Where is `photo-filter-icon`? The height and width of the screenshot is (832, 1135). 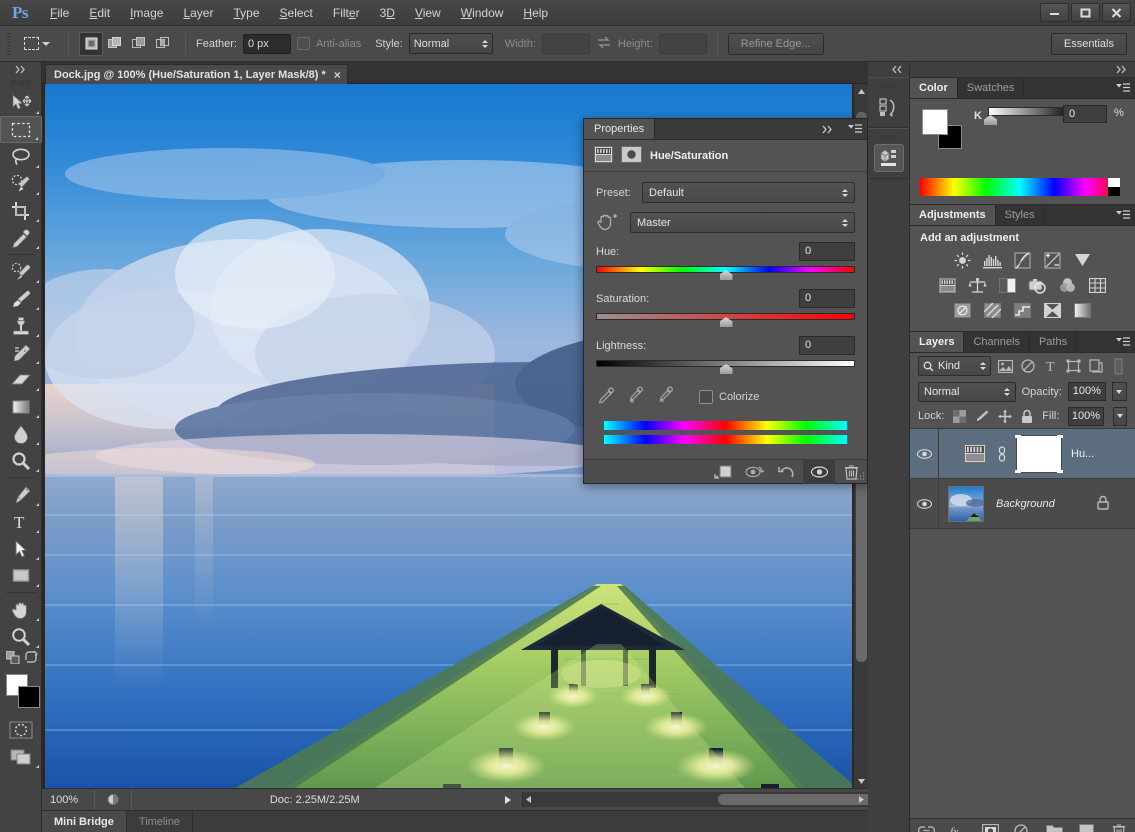
photo-filter-icon is located at coordinates (1038, 285).